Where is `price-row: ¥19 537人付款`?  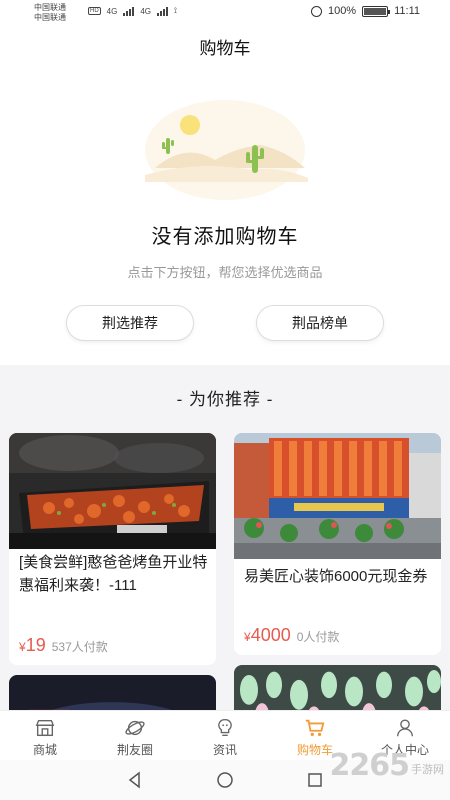
price-row: ¥19 537人付款 is located at coordinates (63, 645).